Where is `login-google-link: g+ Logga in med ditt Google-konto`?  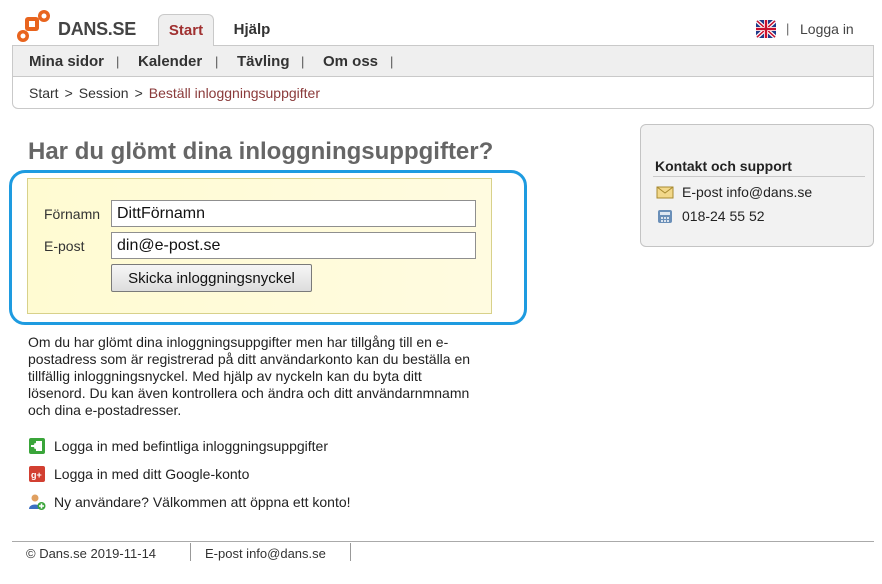
login-google-link: g+ Logga in med ditt Google-konto is located at coordinates (138, 474).